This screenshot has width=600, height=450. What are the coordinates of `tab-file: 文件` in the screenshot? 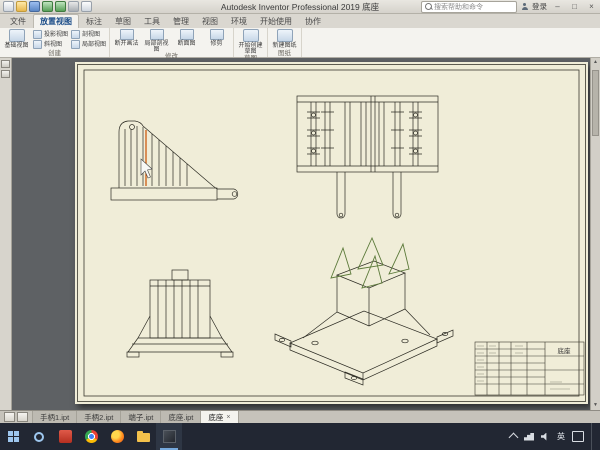 It's located at (18, 21).